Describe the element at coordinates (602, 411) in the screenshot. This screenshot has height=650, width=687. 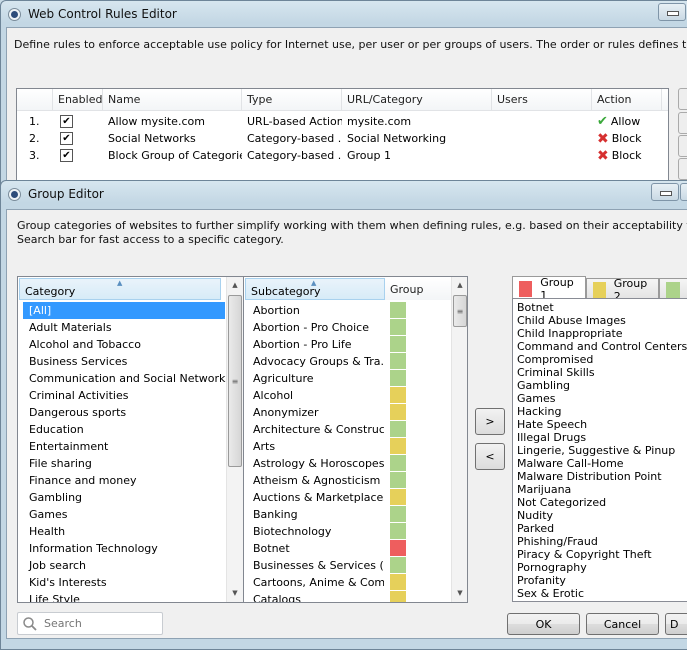
I see `group-item: Hacking` at that location.